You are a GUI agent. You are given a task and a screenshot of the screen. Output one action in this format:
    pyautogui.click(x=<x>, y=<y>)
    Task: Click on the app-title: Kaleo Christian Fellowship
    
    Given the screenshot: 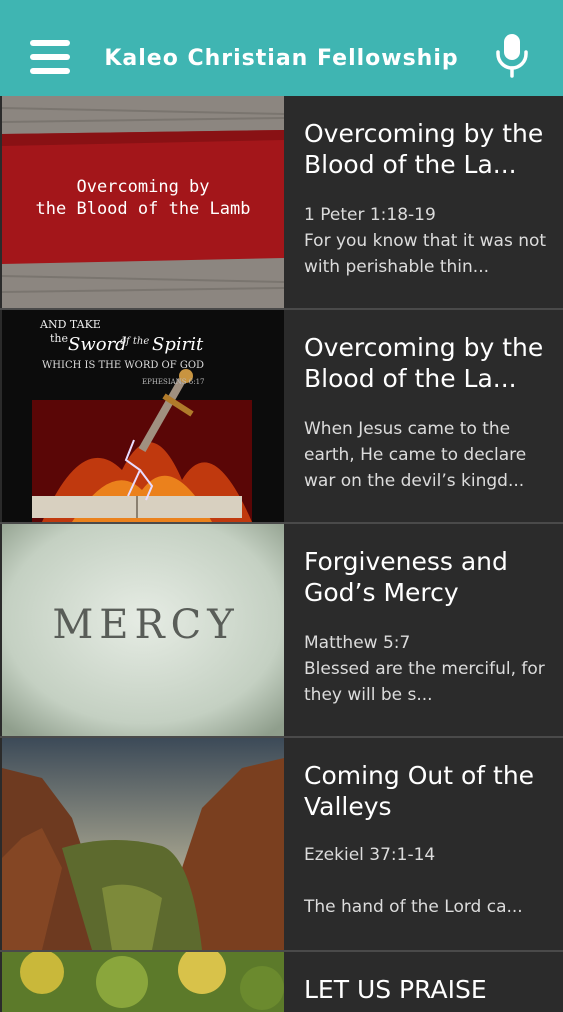 What is the action you would take?
    pyautogui.click(x=281, y=58)
    